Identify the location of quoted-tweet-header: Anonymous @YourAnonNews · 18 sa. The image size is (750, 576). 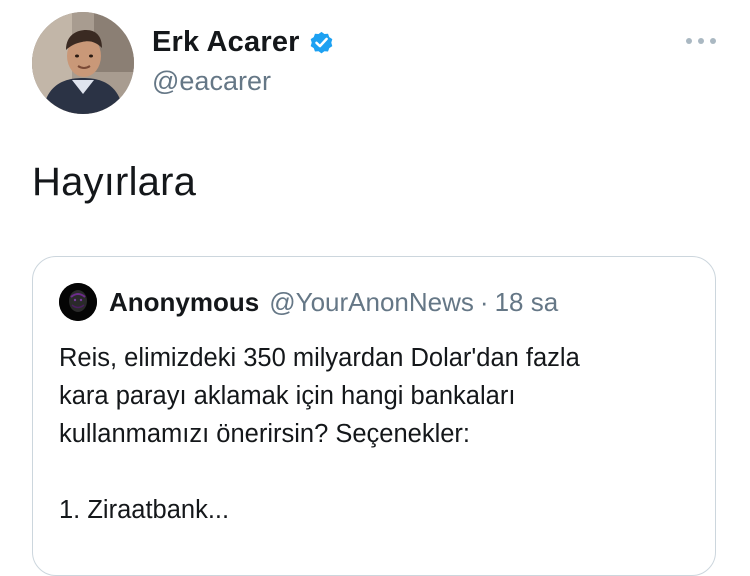
(333, 302).